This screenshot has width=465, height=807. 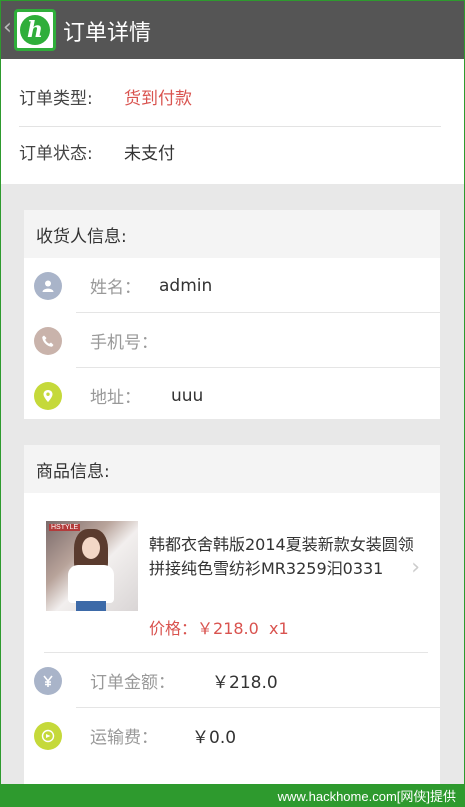 I want to click on receiver-name-row: 姓名： admin, so click(x=232, y=285).